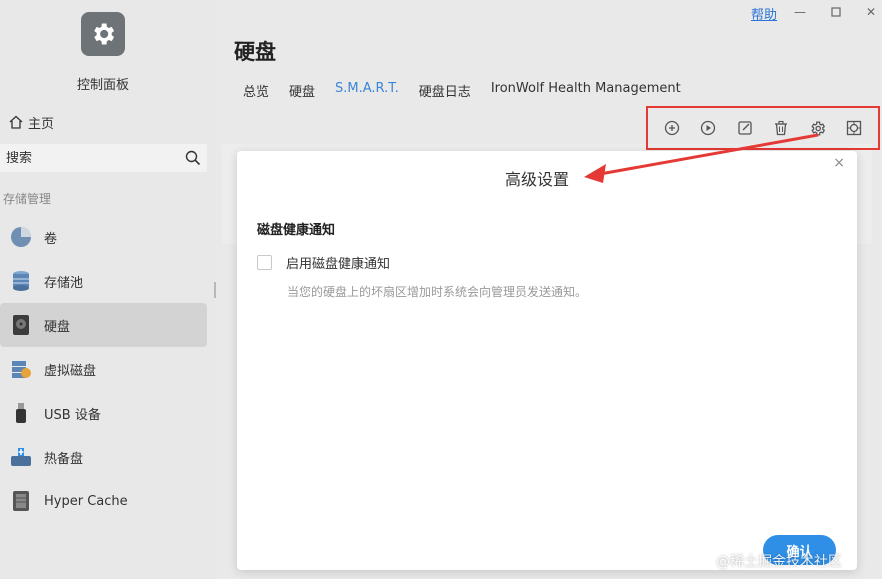 This screenshot has width=882, height=579. What do you see at coordinates (21, 237) in the screenshot?
I see `pie-volume-icon` at bounding box center [21, 237].